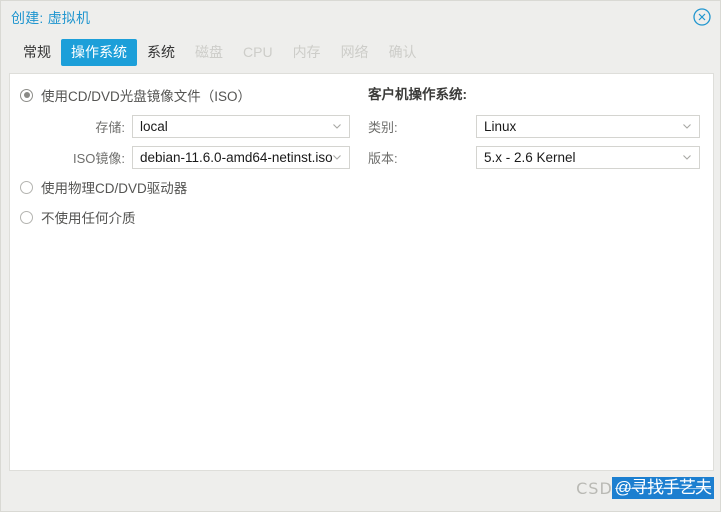  Describe the element at coordinates (306, 51) in the screenshot. I see `tab-memory: 内存` at that location.